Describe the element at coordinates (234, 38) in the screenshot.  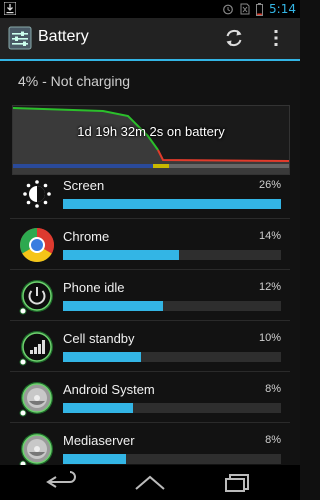
I see `refresh-icon` at that location.